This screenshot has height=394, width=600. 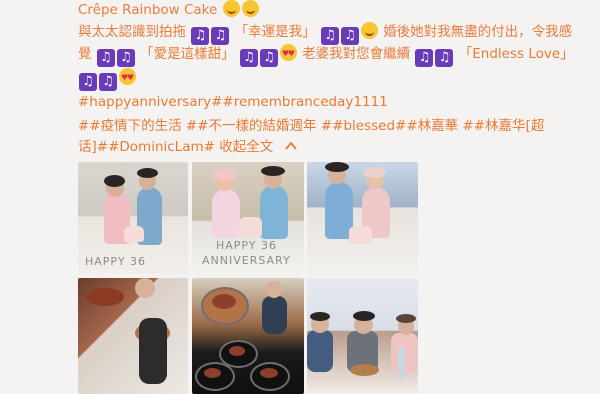 I want to click on song-title-3: 「Endless Love」, so click(x=516, y=54).